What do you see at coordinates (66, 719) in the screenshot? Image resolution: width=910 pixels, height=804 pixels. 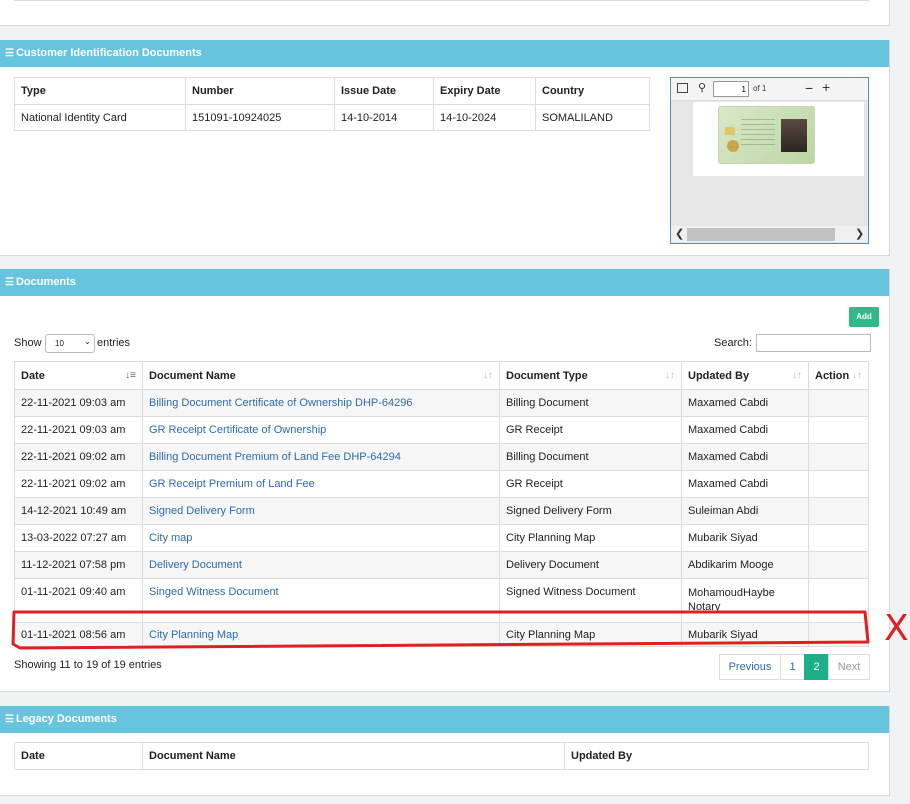 I see `legacy-title: Legacy Documents` at bounding box center [66, 719].